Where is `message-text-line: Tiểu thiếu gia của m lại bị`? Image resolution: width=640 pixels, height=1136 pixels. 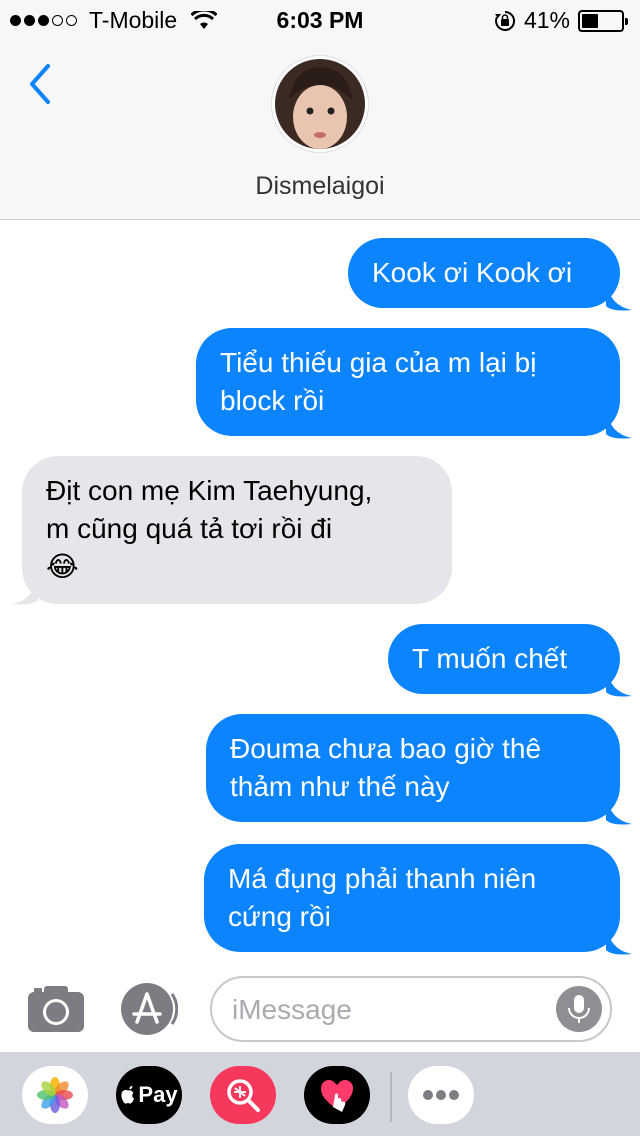
message-text-line: Tiểu thiếu gia của m lại bị is located at coordinates (378, 362).